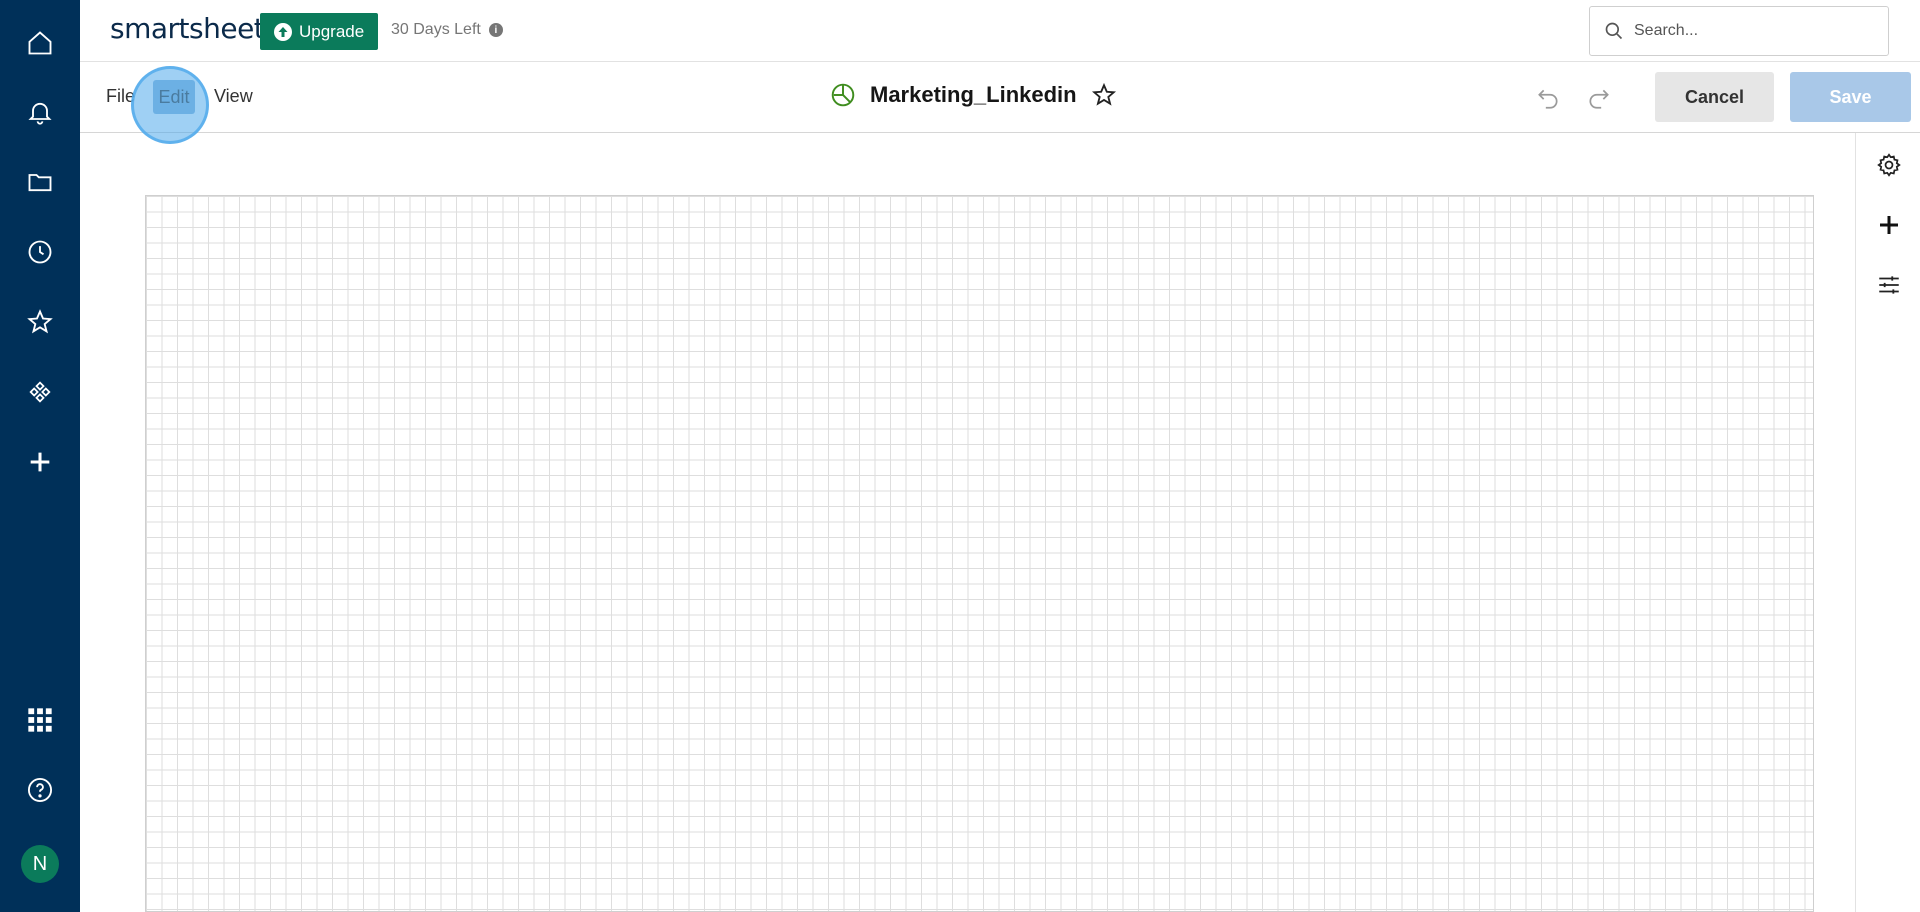  What do you see at coordinates (1887, 522) in the screenshot?
I see `right-tool-panel` at bounding box center [1887, 522].